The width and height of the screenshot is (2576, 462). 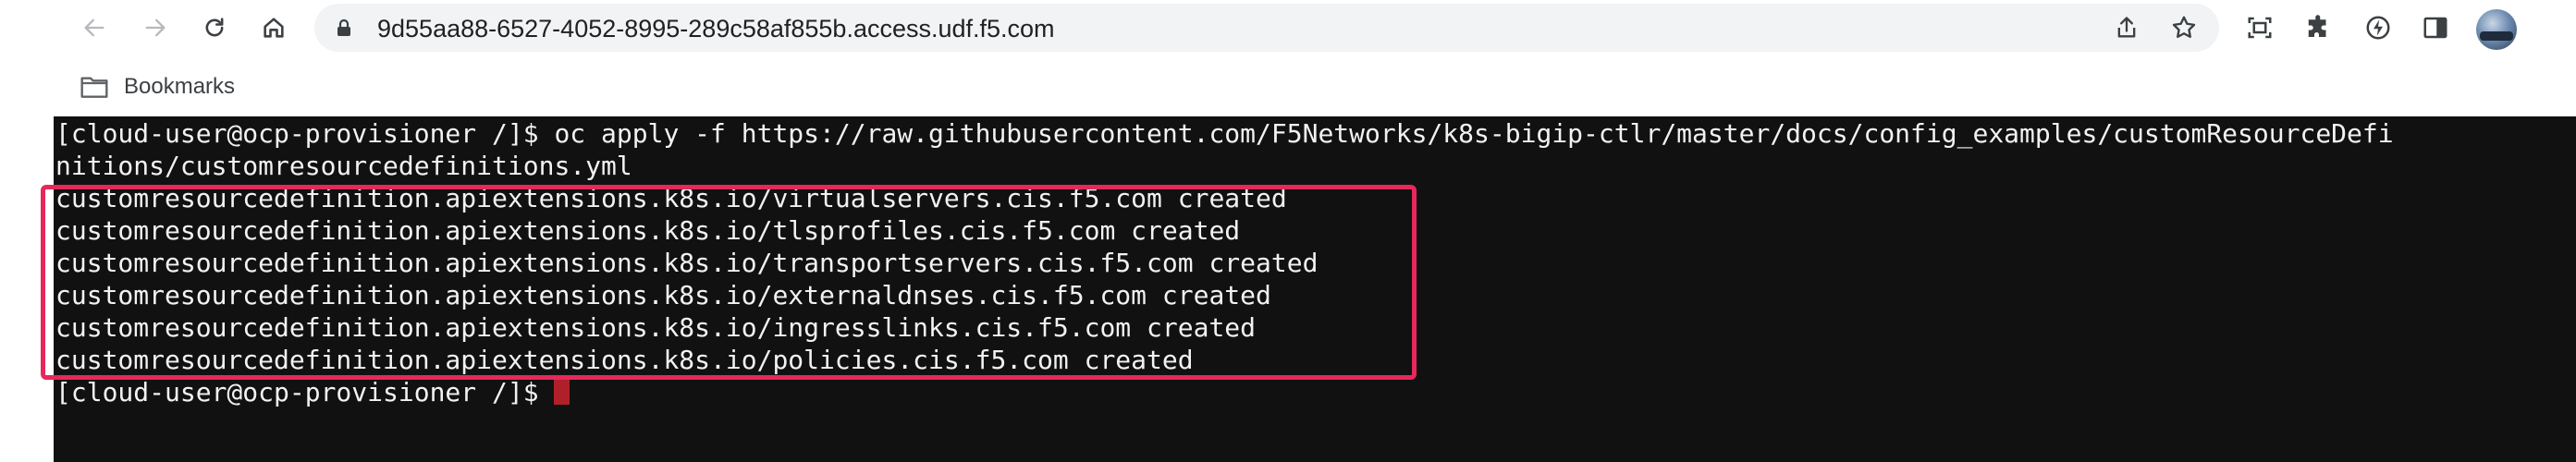 I want to click on bookmark-star-button, so click(x=2184, y=28).